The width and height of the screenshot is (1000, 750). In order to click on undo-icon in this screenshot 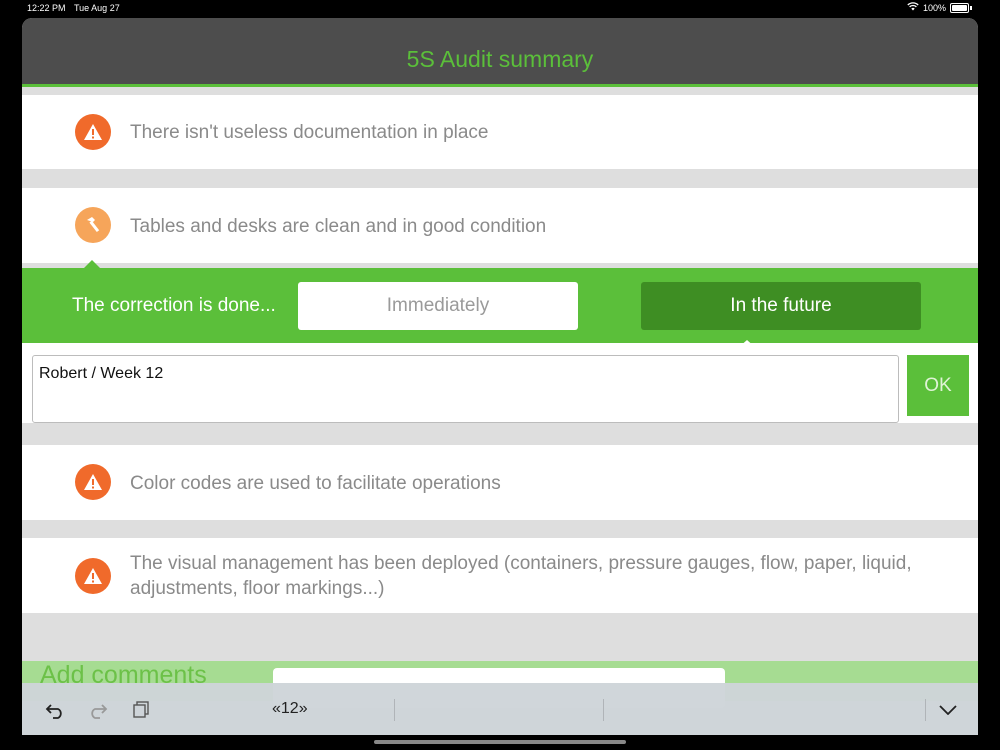, I will do `click(55, 710)`.